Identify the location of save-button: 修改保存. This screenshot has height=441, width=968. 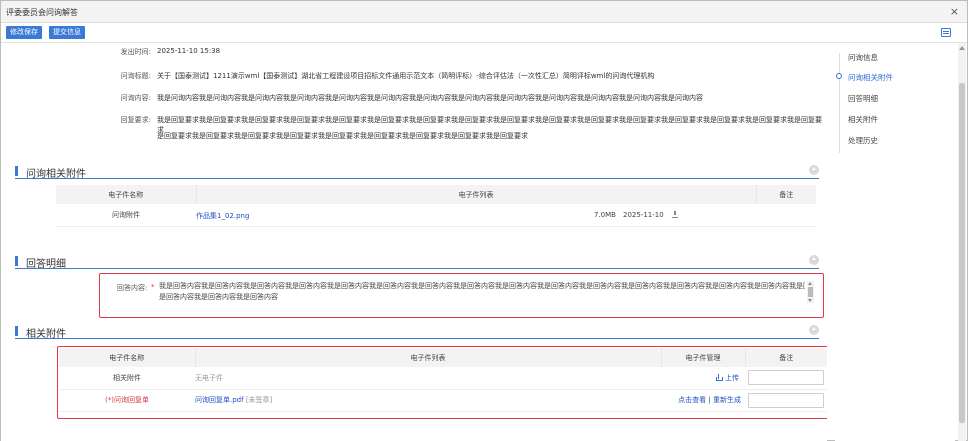
(24, 32).